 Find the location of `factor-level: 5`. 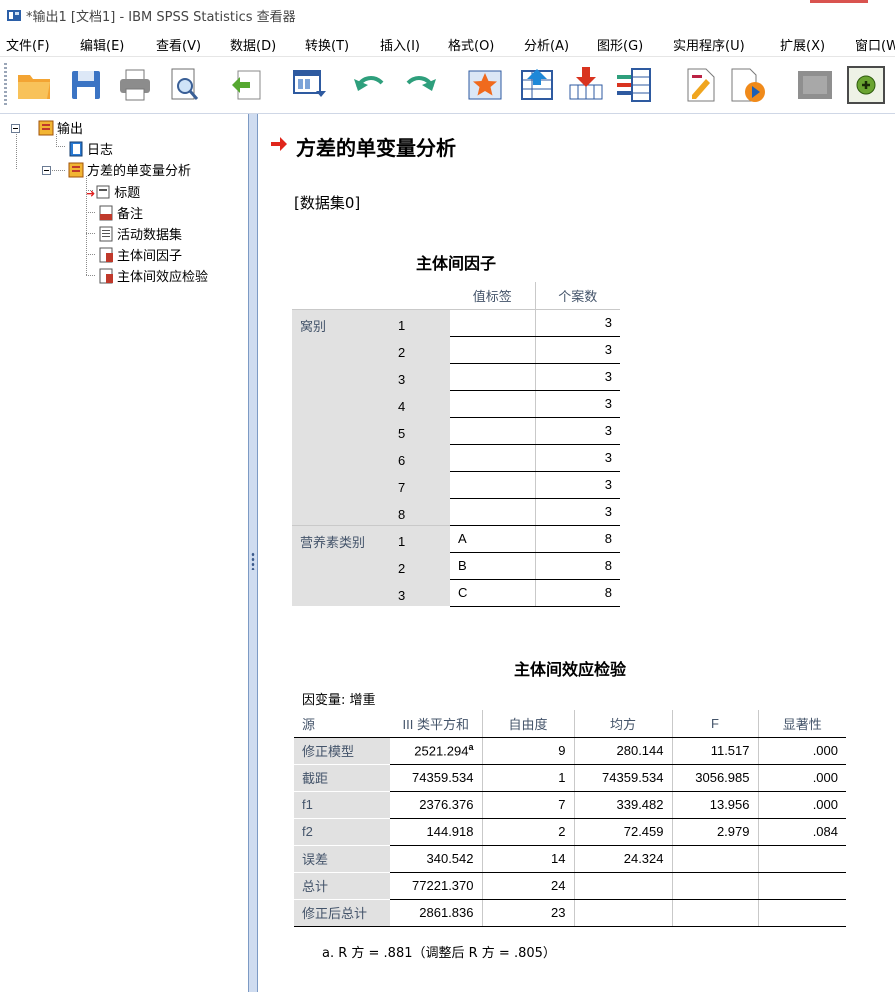

factor-level: 5 is located at coordinates (420, 430).